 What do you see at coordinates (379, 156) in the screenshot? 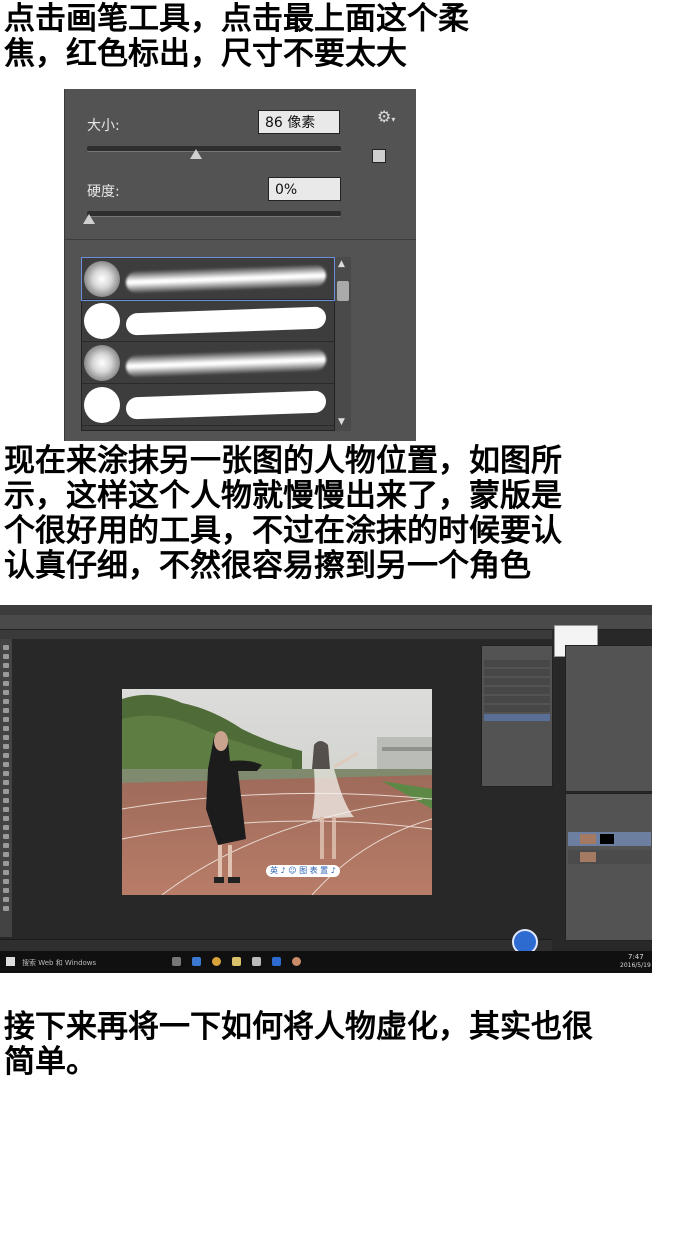
I see `new-preset-icon` at bounding box center [379, 156].